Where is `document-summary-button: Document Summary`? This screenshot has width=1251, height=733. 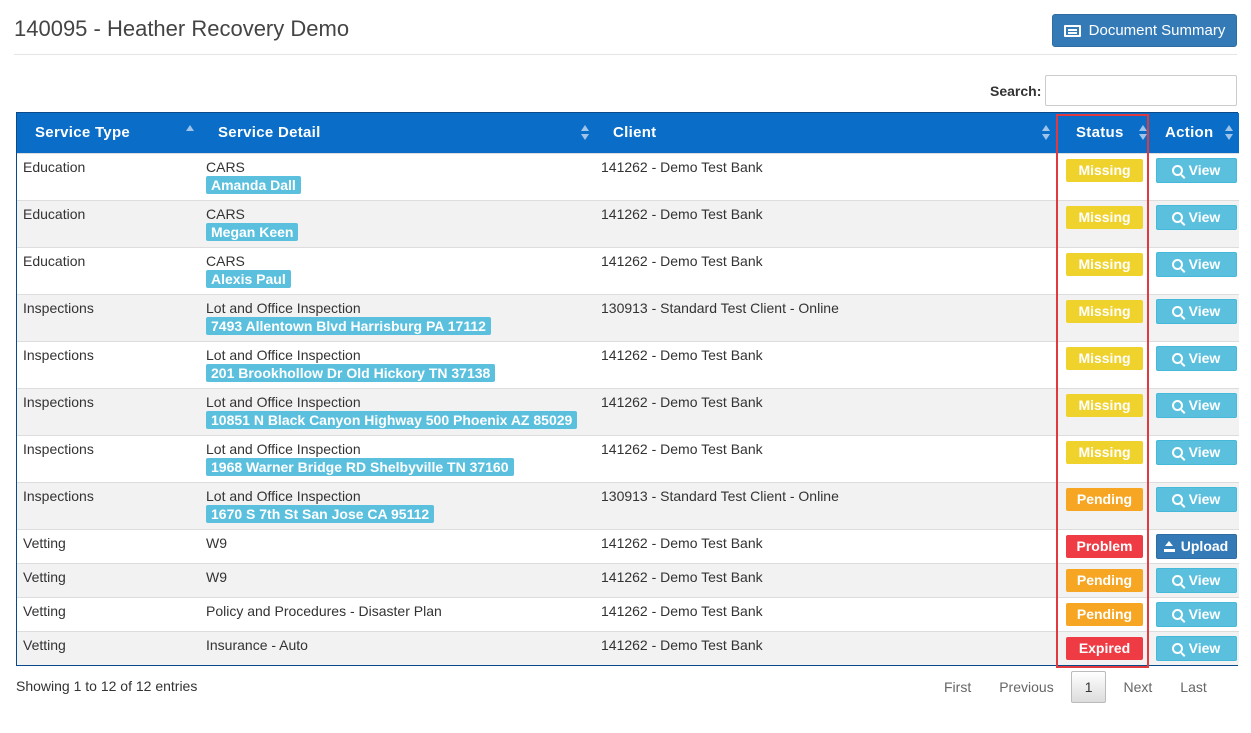 document-summary-button: Document Summary is located at coordinates (1144, 30).